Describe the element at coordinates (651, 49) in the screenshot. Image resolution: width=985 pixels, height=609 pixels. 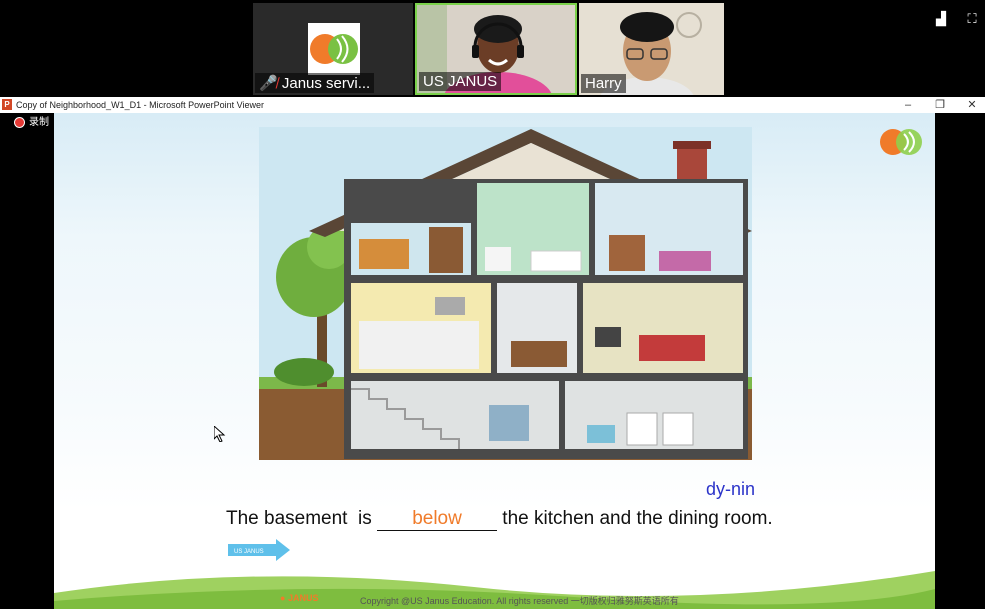
I see `participant-tile-harry: Harry` at that location.